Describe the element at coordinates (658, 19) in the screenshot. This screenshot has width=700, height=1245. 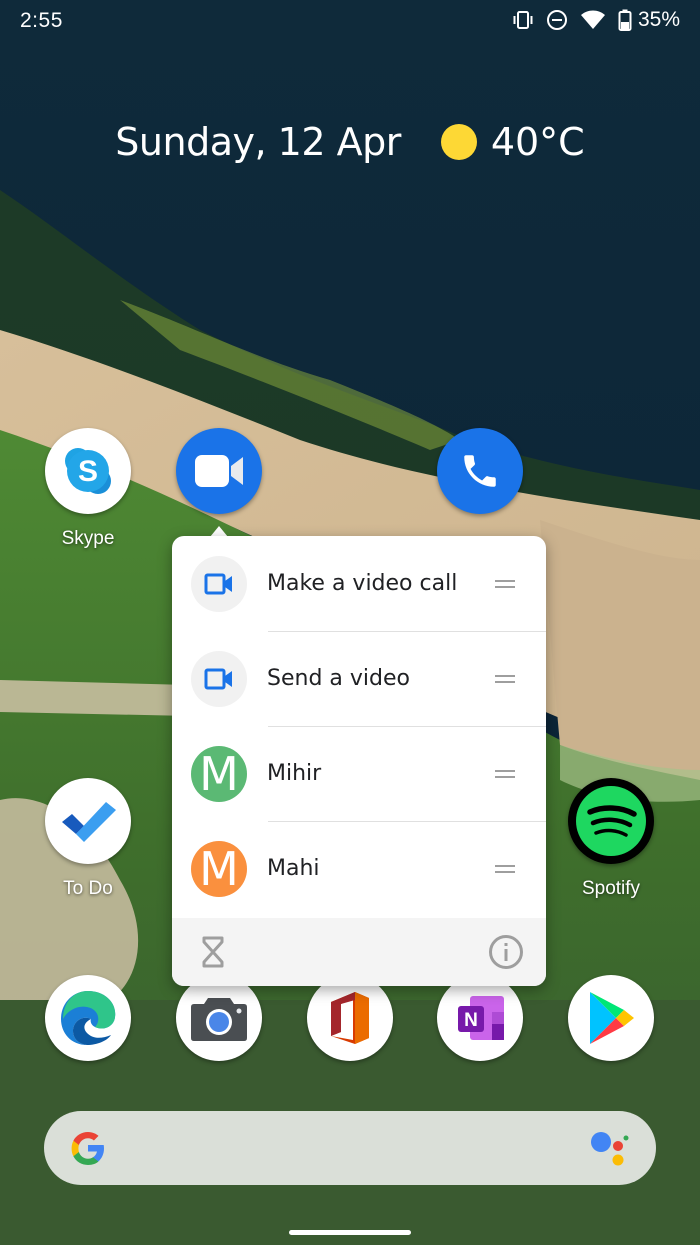
I see `battery-percent: 35%` at that location.